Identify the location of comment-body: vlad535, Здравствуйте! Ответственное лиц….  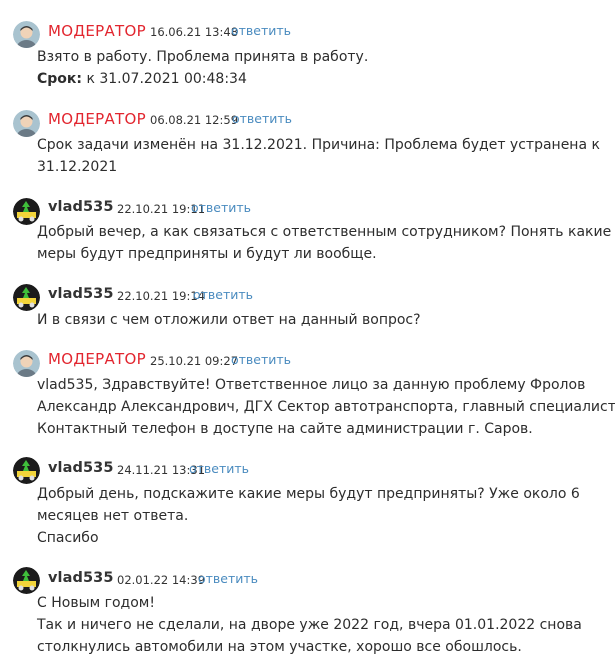
(326, 407).